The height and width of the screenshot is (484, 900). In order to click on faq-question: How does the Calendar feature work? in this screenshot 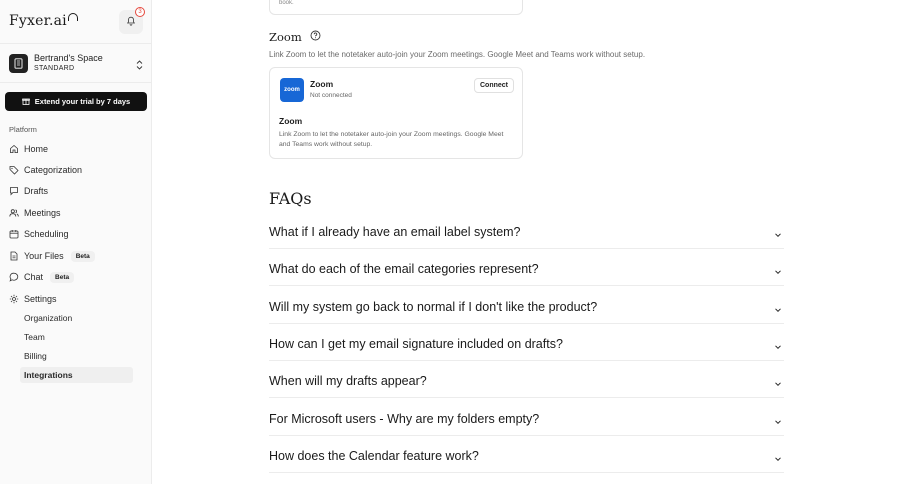, I will do `click(374, 456)`.